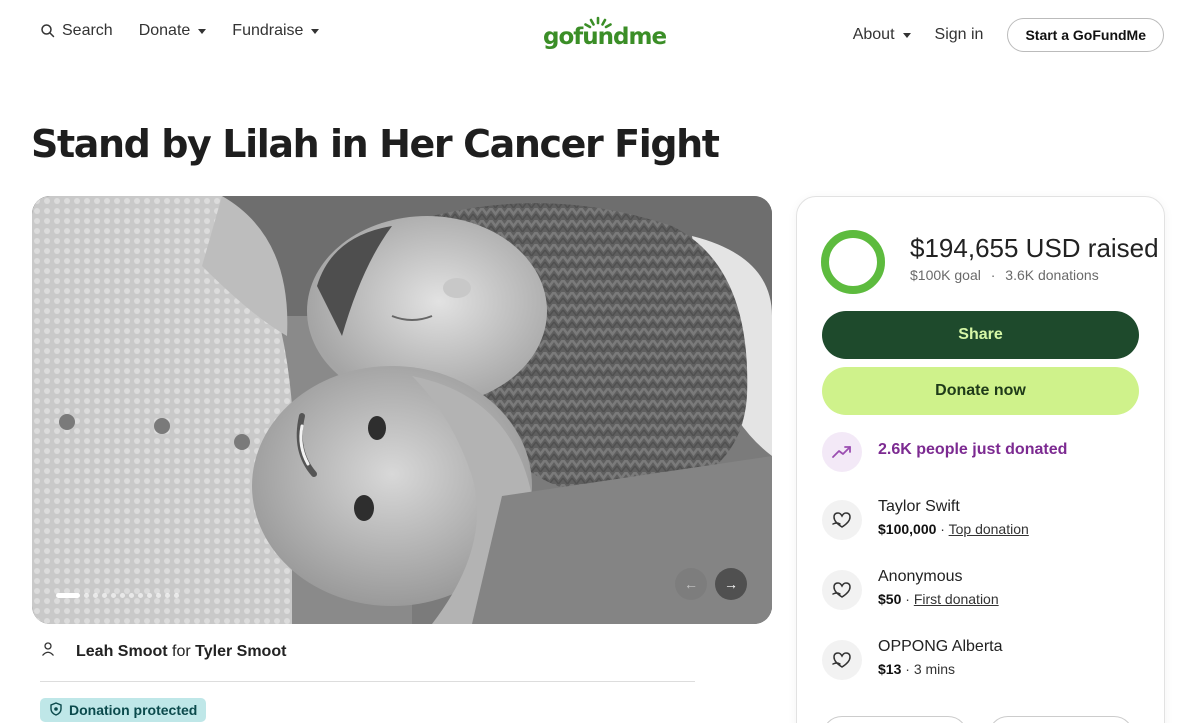 The width and height of the screenshot is (1200, 723). I want to click on for-word: for, so click(181, 651).